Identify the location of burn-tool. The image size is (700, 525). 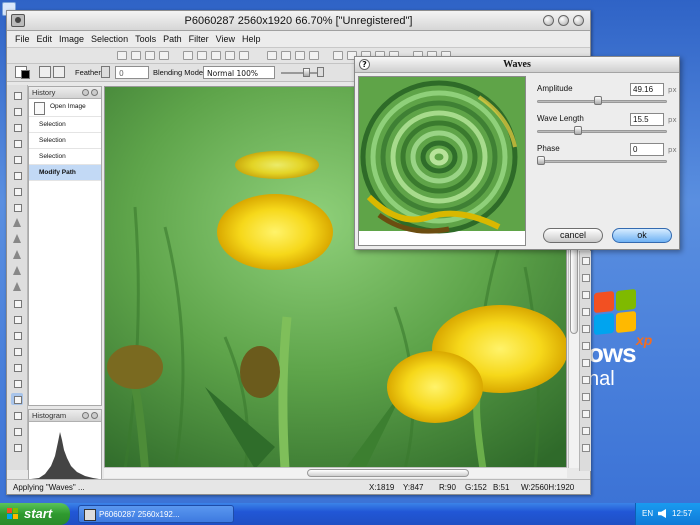
(17, 335).